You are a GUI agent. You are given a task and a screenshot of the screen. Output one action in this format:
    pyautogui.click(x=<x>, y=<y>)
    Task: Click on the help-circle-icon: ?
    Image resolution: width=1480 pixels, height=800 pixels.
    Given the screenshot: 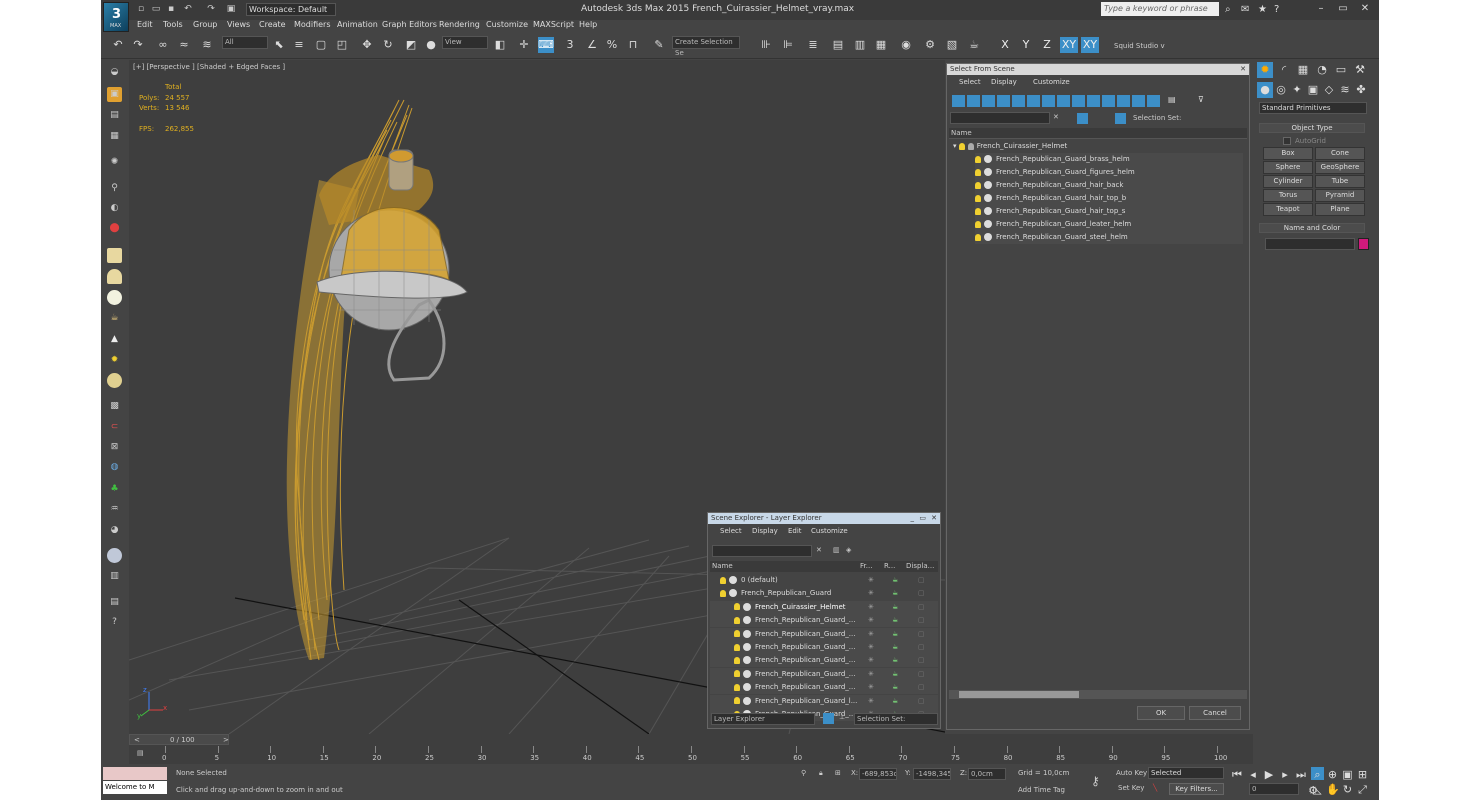 What is the action you would take?
    pyautogui.click(x=114, y=622)
    